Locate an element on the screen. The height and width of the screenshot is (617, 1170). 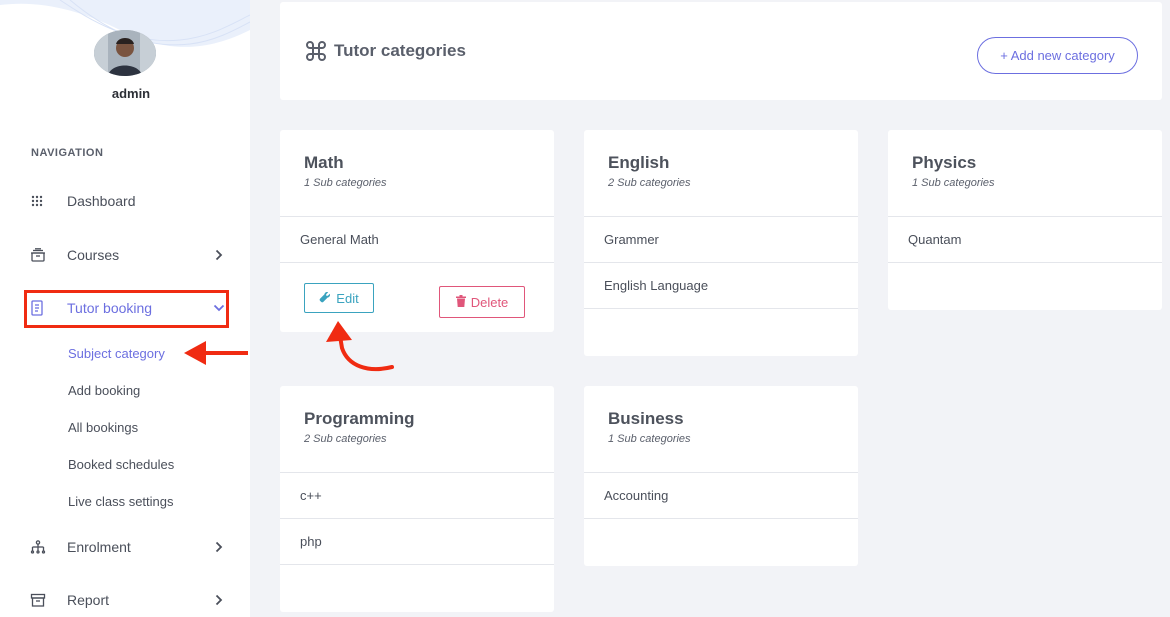
subitem-all-bookings: All bookings is located at coordinates (103, 427).